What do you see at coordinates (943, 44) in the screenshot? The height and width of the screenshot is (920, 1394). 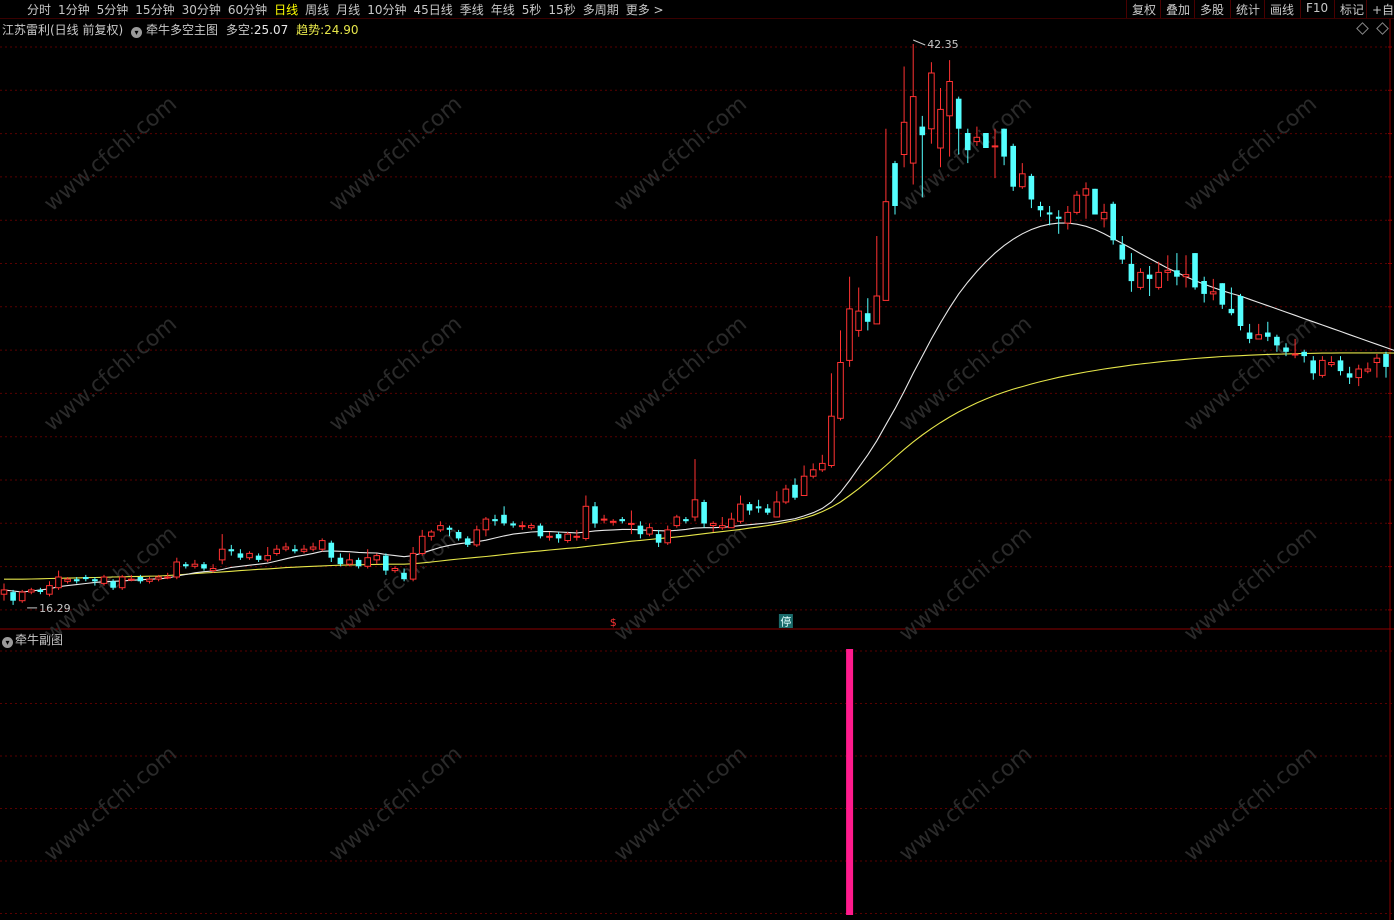 I see `high-label: 42.35` at bounding box center [943, 44].